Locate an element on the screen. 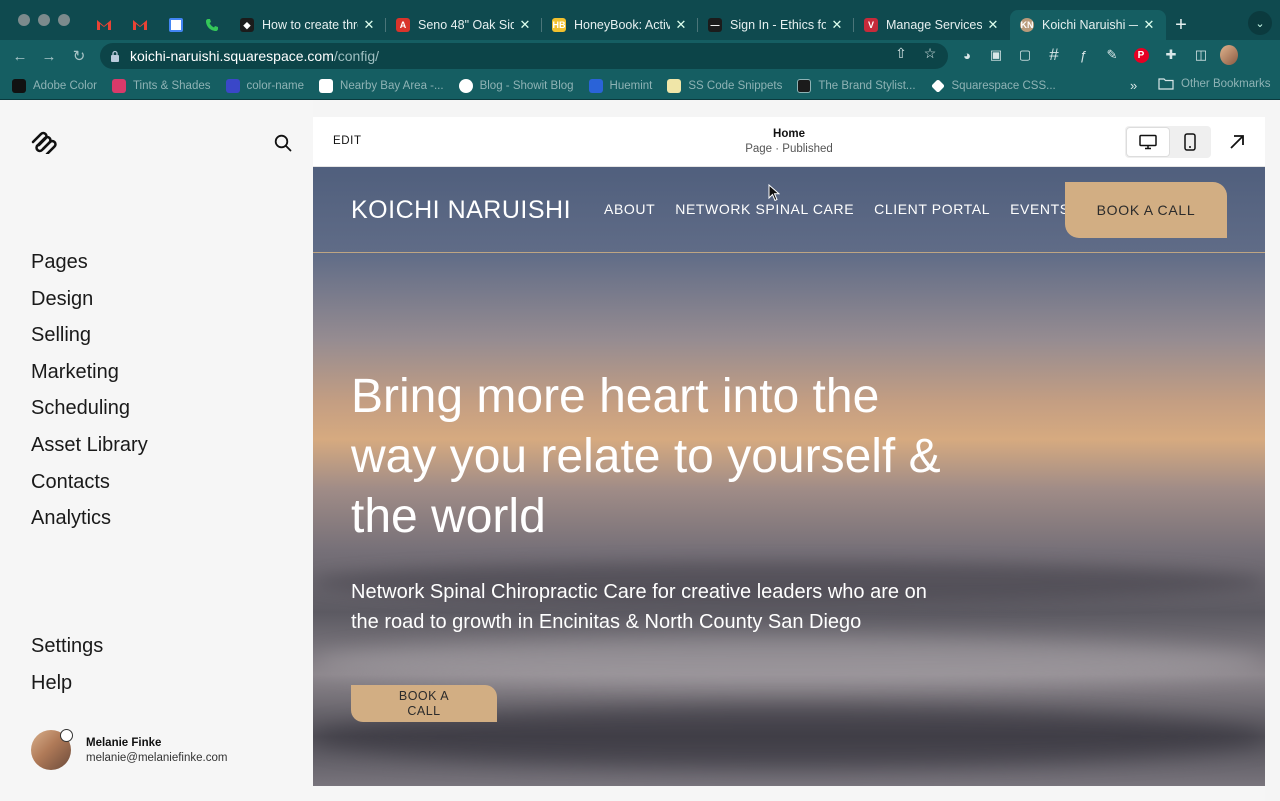 The image size is (1280, 801). account-panel: Melanie Finke melanie@melaniefinke.com is located at coordinates (129, 749).